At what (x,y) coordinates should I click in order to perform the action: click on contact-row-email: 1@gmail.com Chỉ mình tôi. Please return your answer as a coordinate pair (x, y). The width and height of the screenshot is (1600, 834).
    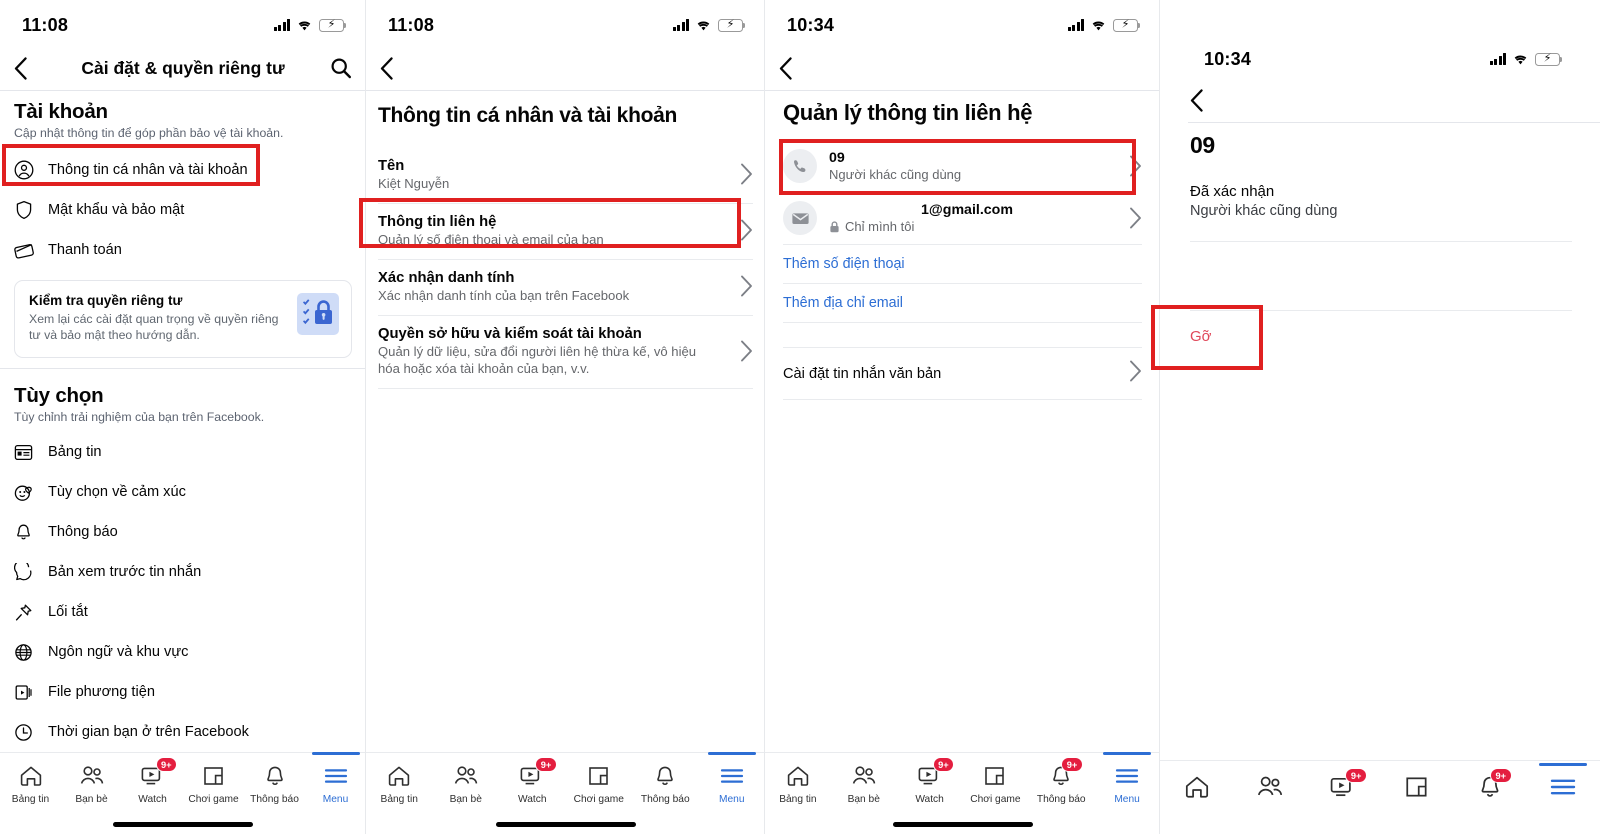
    Looking at the image, I should click on (962, 218).